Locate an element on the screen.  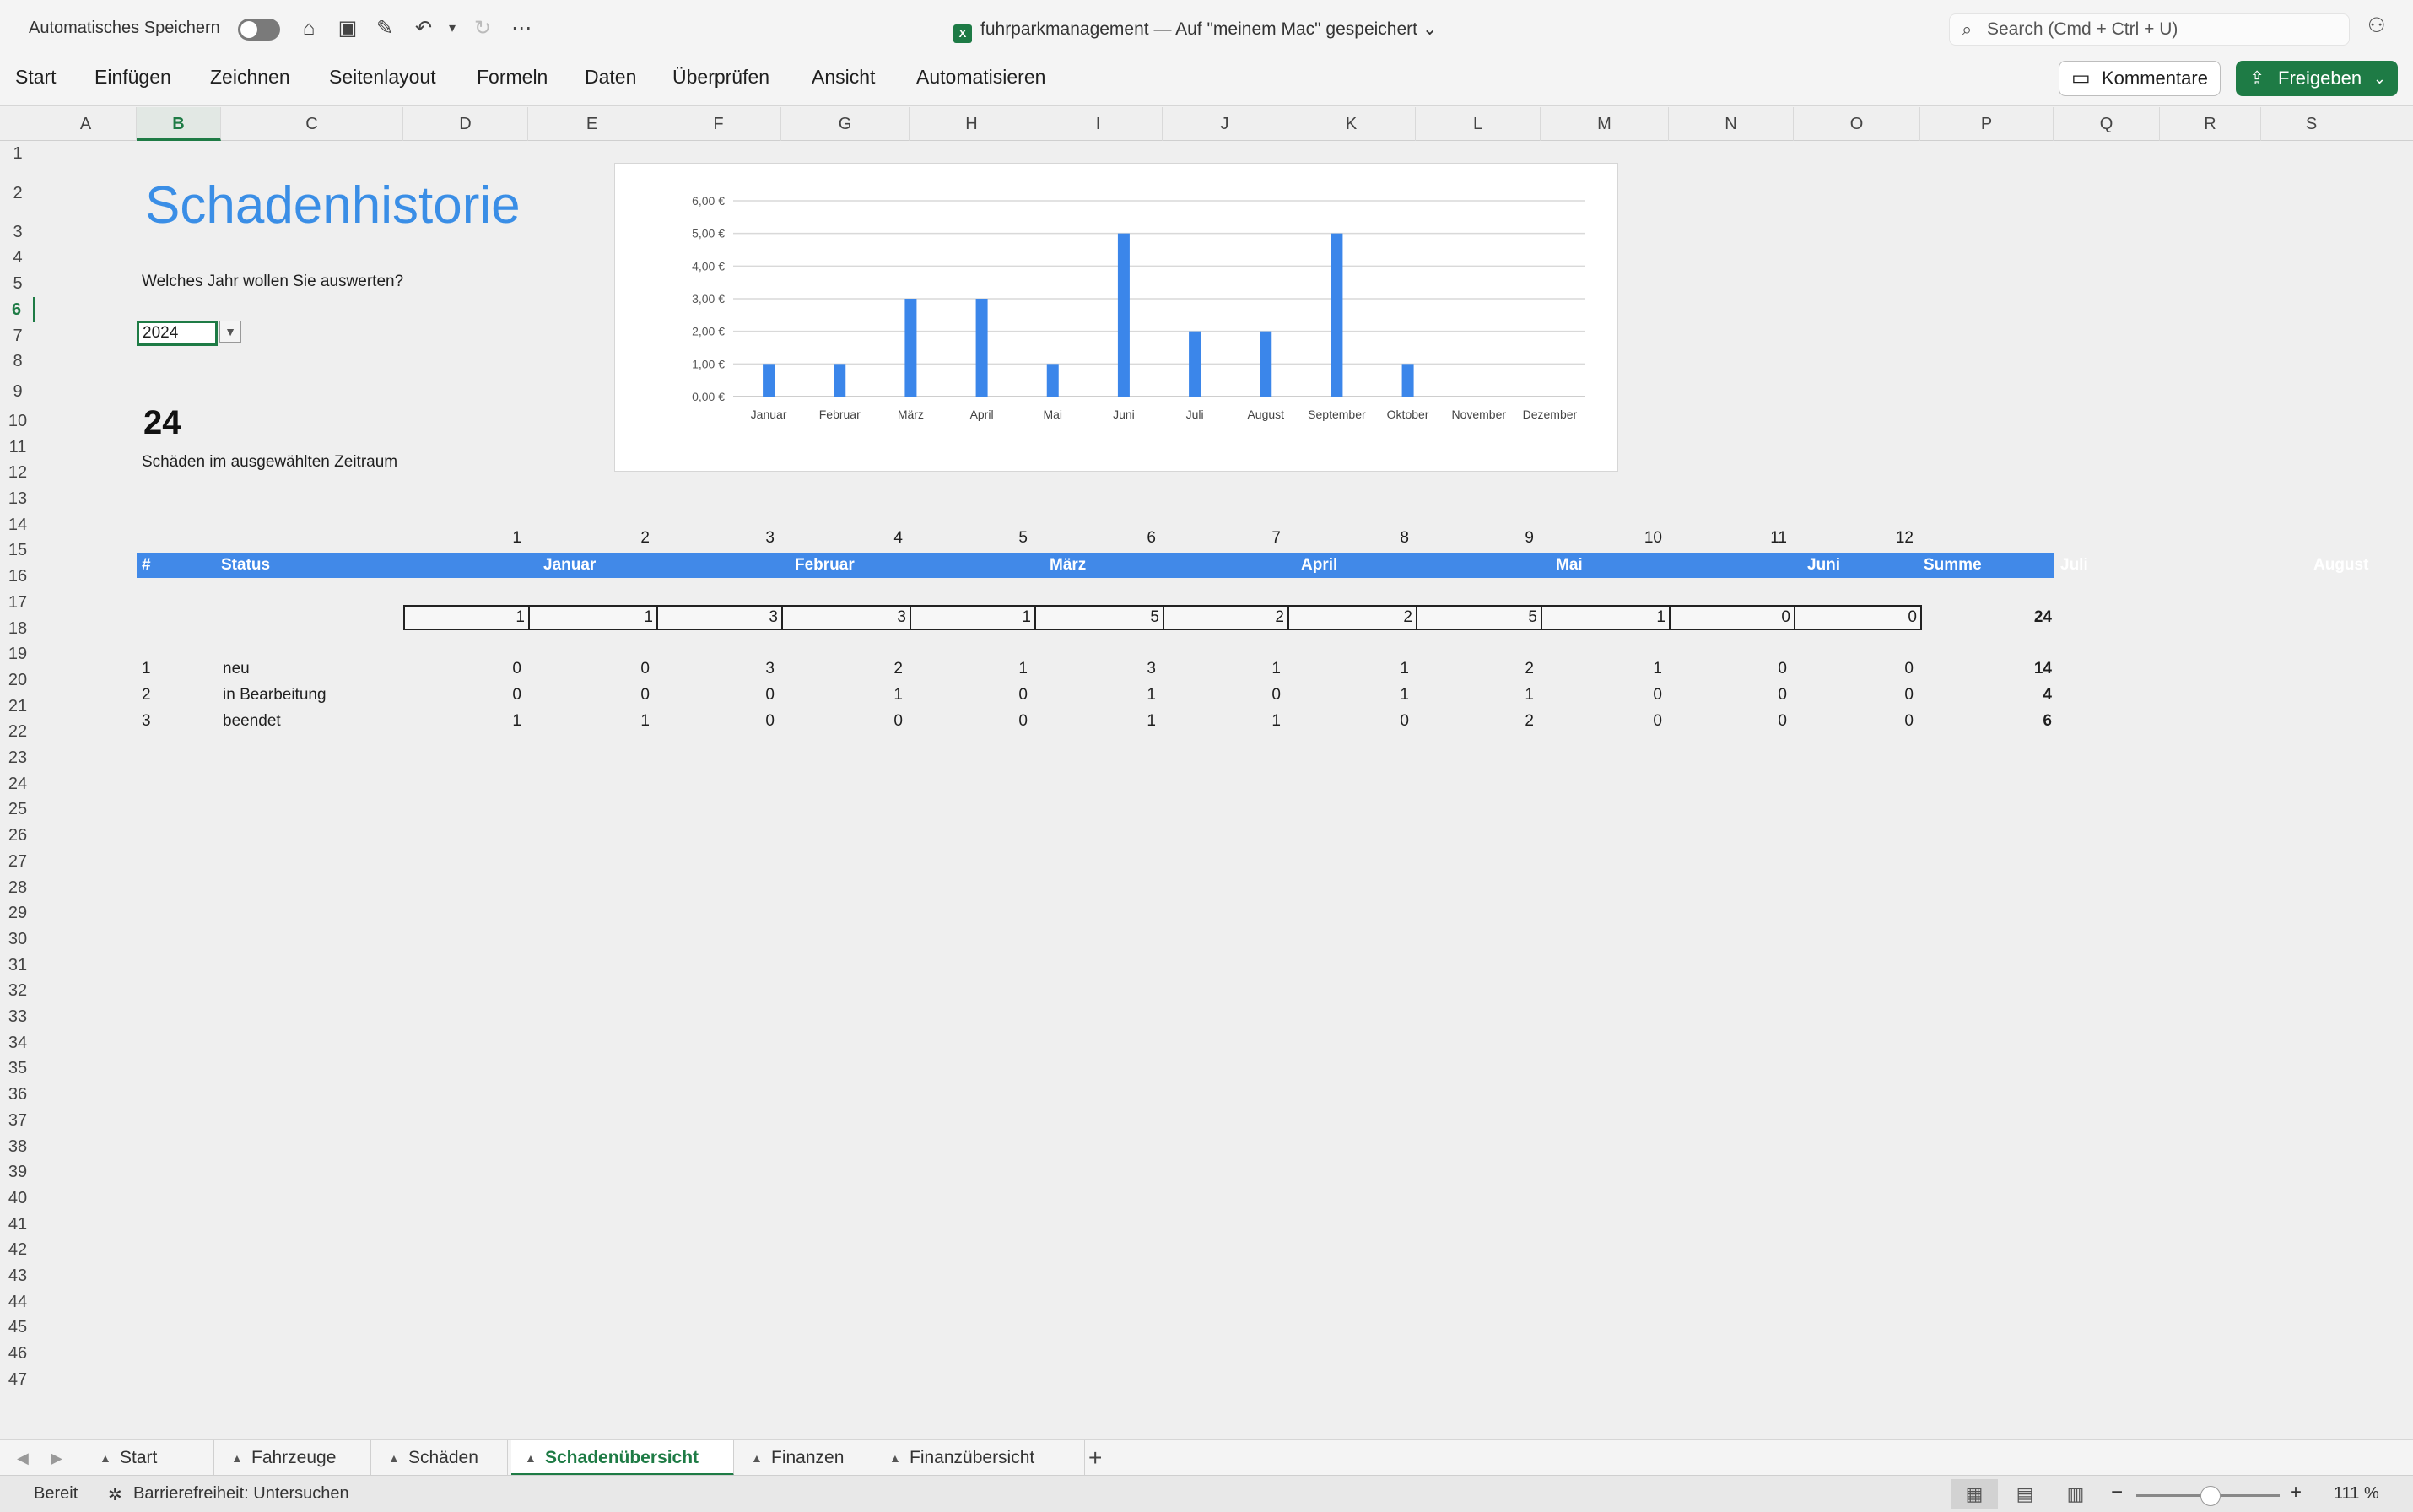
menu-ueberpruefen: Überprüfen is located at coordinates (720, 77).